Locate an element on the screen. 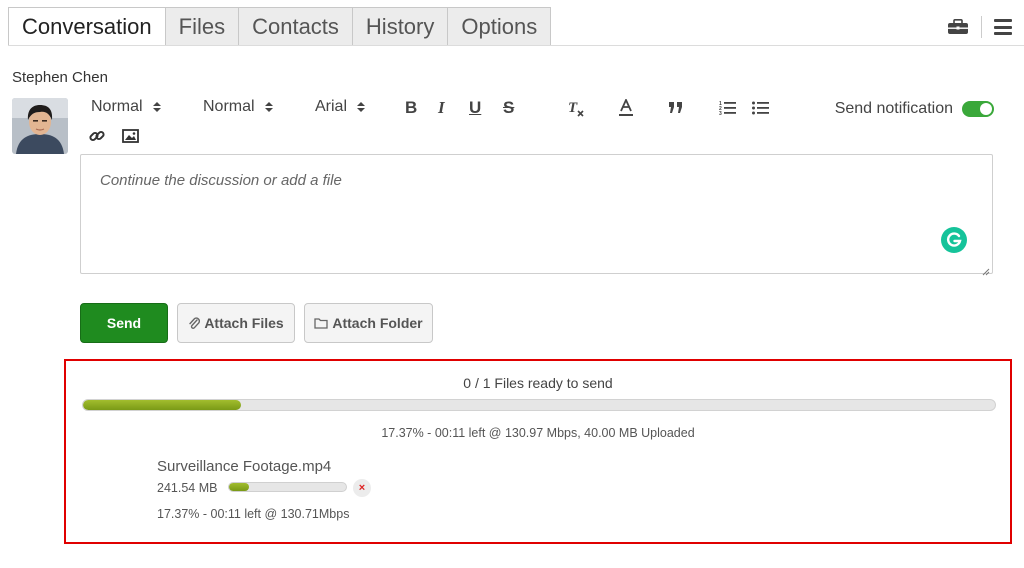 The height and width of the screenshot is (568, 1024). file-progress-fill is located at coordinates (239, 487).